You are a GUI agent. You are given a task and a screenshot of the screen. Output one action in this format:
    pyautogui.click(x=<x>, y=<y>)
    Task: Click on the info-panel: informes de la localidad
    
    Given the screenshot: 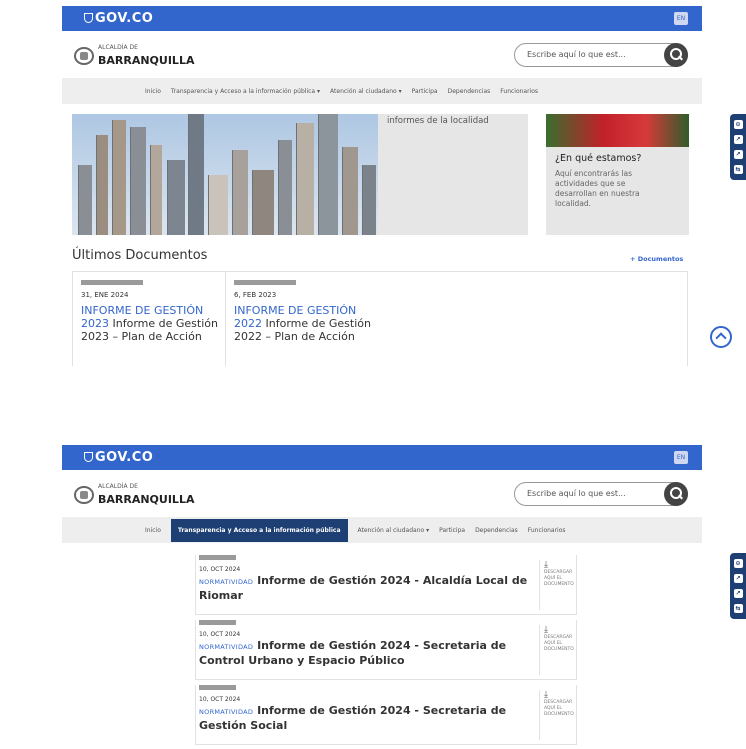 What is the action you would take?
    pyautogui.click(x=453, y=174)
    